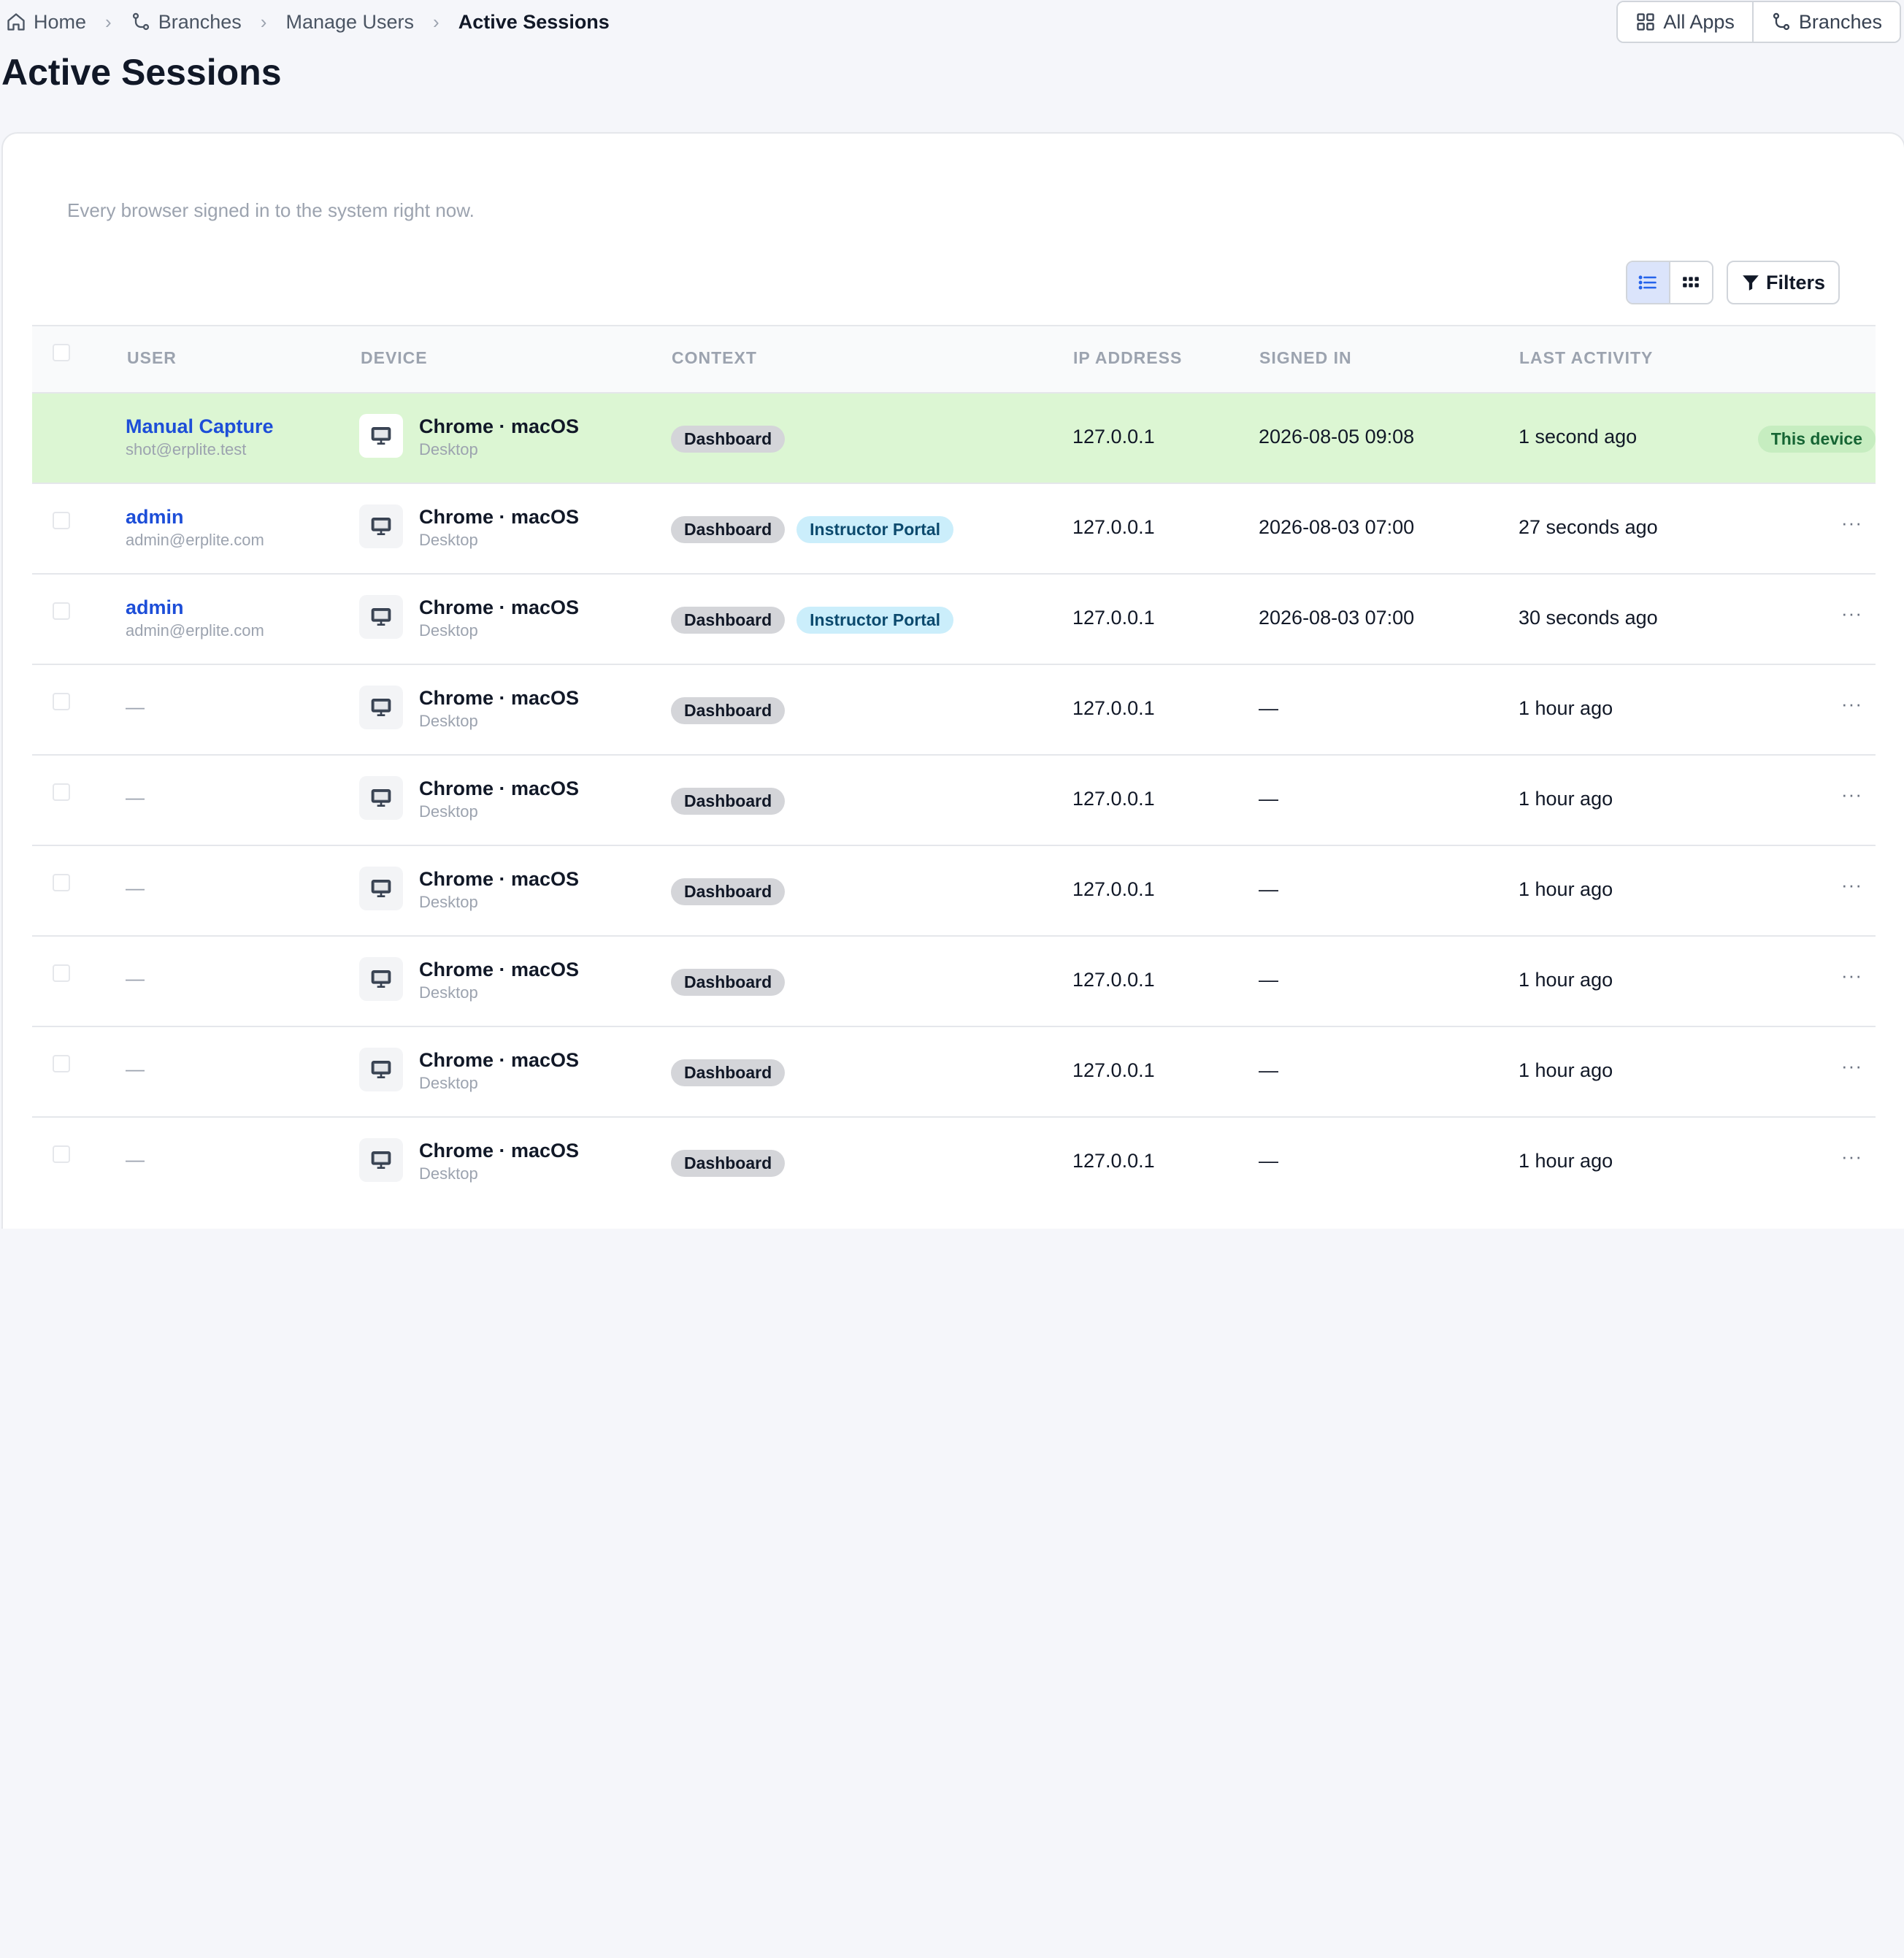  I want to click on grid-icon, so click(1645, 22).